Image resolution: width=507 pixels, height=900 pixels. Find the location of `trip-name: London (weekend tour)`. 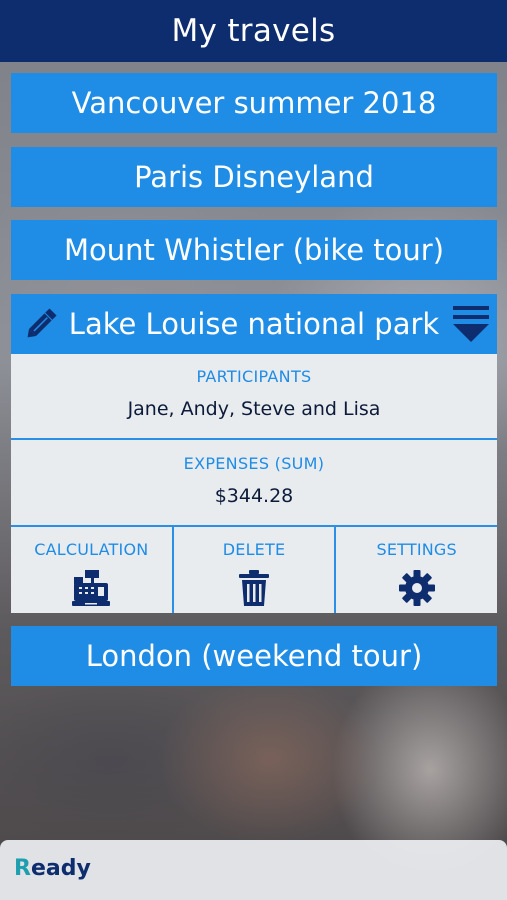

trip-name: London (weekend tour) is located at coordinates (254, 656).